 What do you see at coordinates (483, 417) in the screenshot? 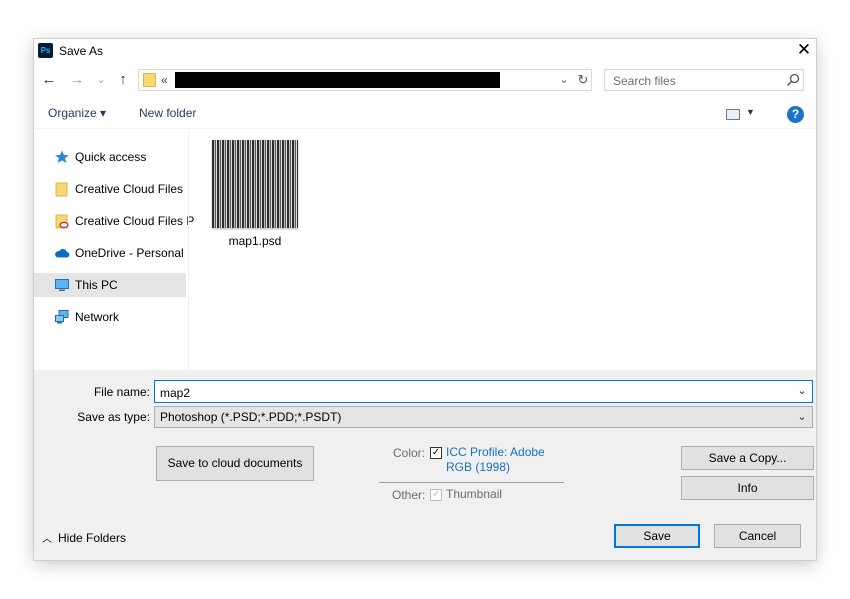
I see `save-as-type-select: Photoshop (*.PSD;*.PDD;*.PSDT) ⌄` at bounding box center [483, 417].